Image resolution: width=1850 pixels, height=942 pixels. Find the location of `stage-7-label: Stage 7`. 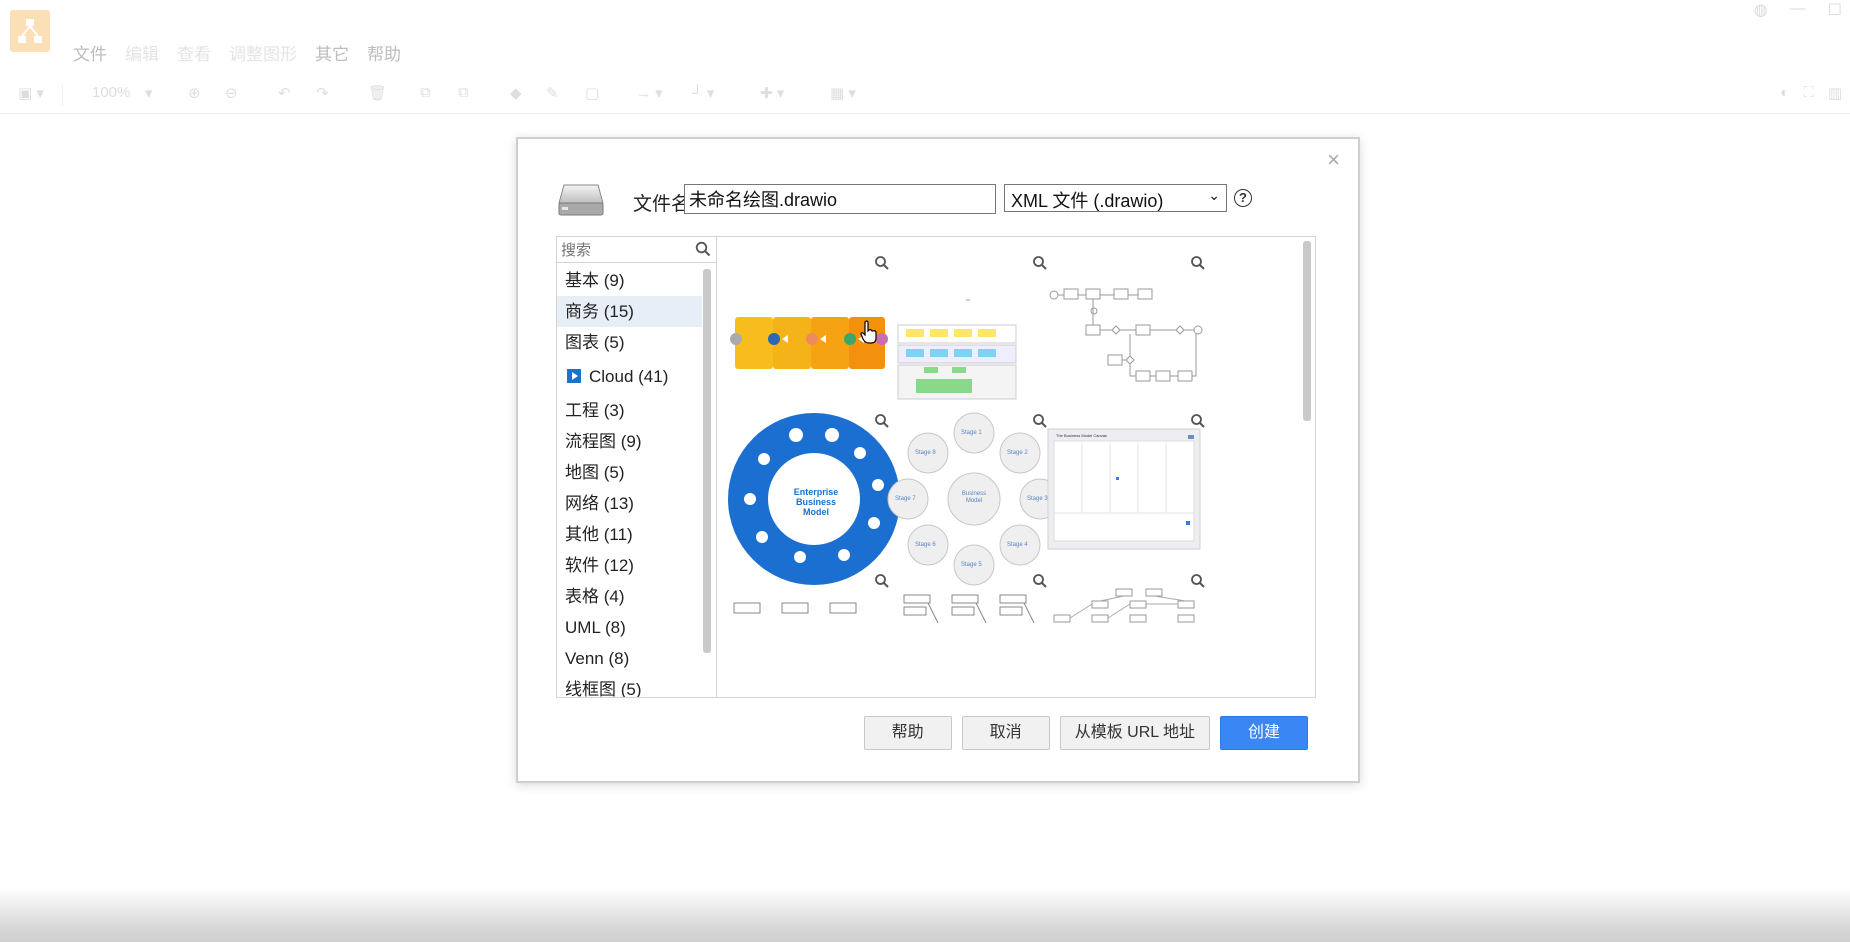

stage-7-label: Stage 7 is located at coordinates (905, 499).